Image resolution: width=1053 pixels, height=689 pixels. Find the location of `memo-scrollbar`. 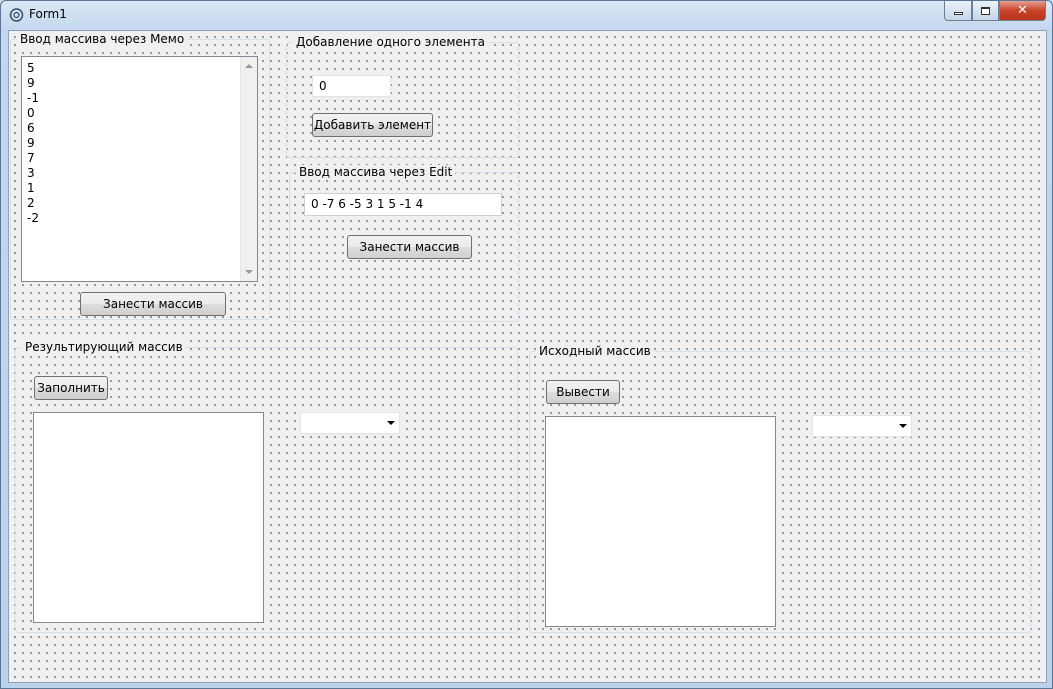

memo-scrollbar is located at coordinates (248, 169).